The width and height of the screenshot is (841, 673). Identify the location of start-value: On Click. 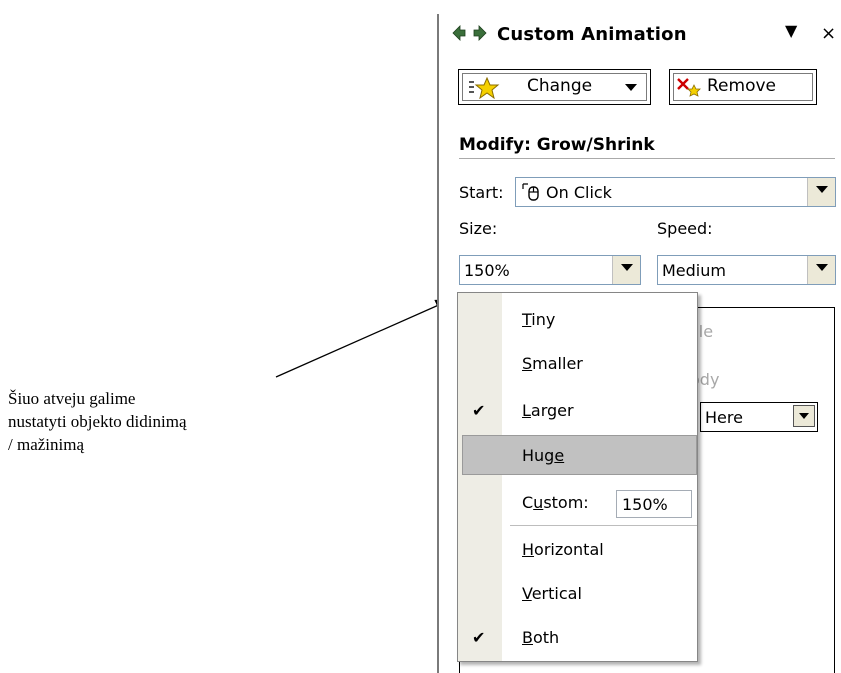
(579, 192).